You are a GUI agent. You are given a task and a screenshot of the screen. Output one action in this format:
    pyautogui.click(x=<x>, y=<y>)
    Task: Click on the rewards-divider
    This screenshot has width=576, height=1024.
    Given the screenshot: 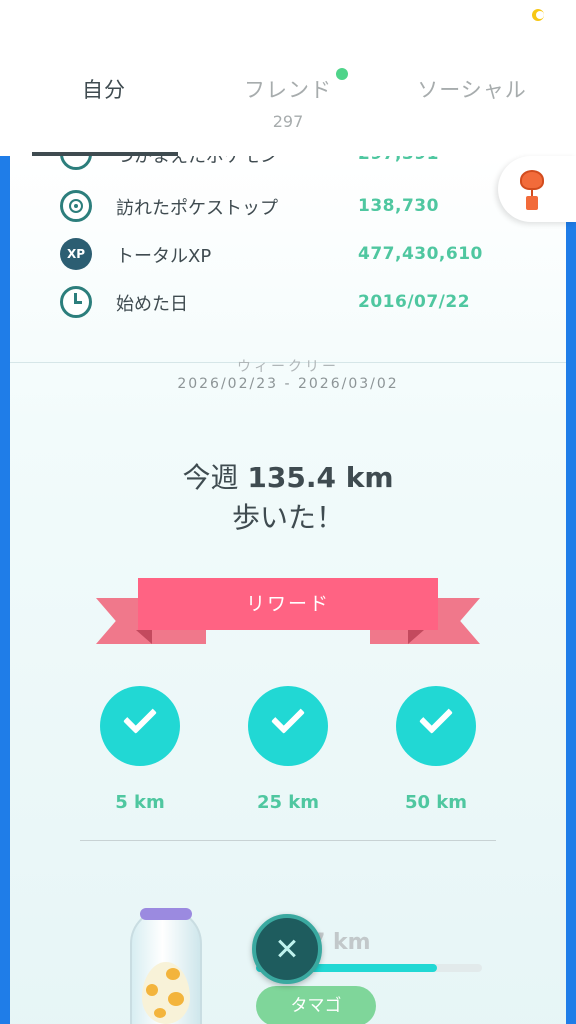 What is the action you would take?
    pyautogui.click(x=288, y=840)
    